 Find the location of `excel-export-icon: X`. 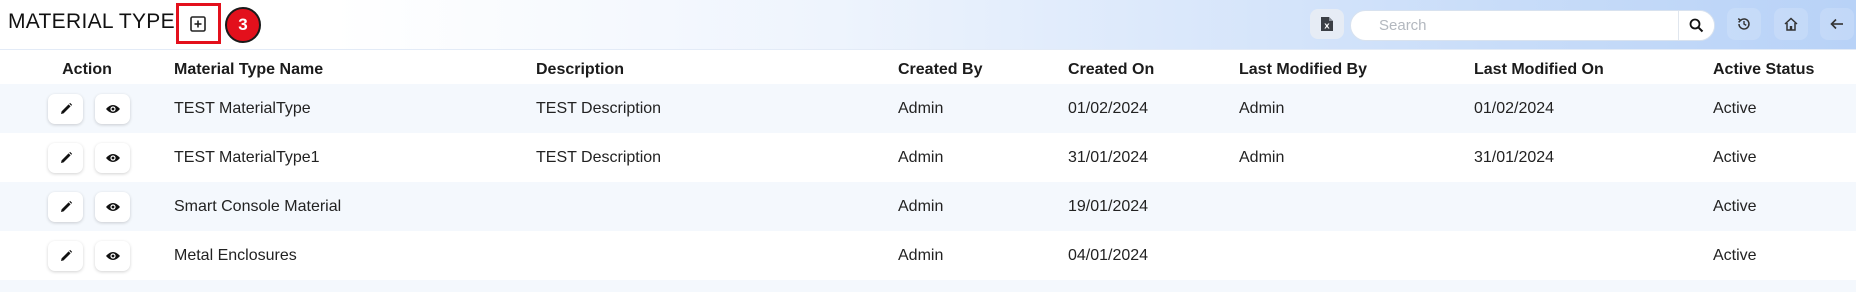

excel-export-icon: X is located at coordinates (1327, 24).